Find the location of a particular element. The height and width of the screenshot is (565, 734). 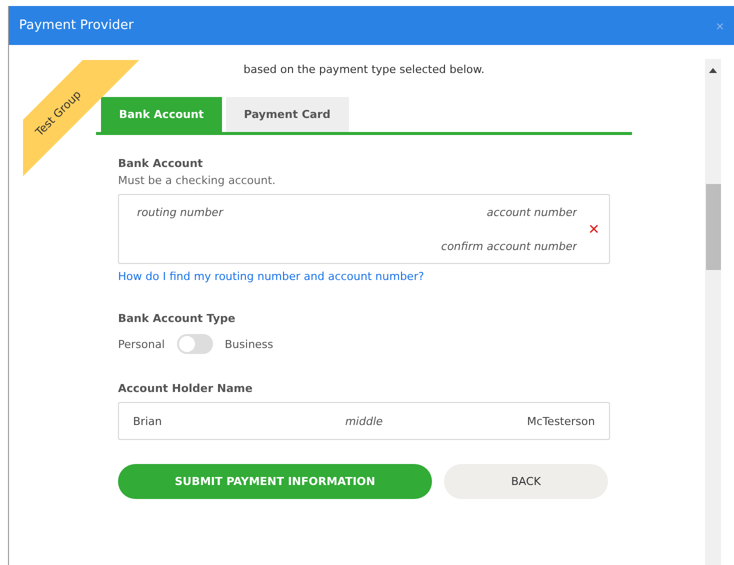

routing-number-field: routing number is located at coordinates (246, 212).